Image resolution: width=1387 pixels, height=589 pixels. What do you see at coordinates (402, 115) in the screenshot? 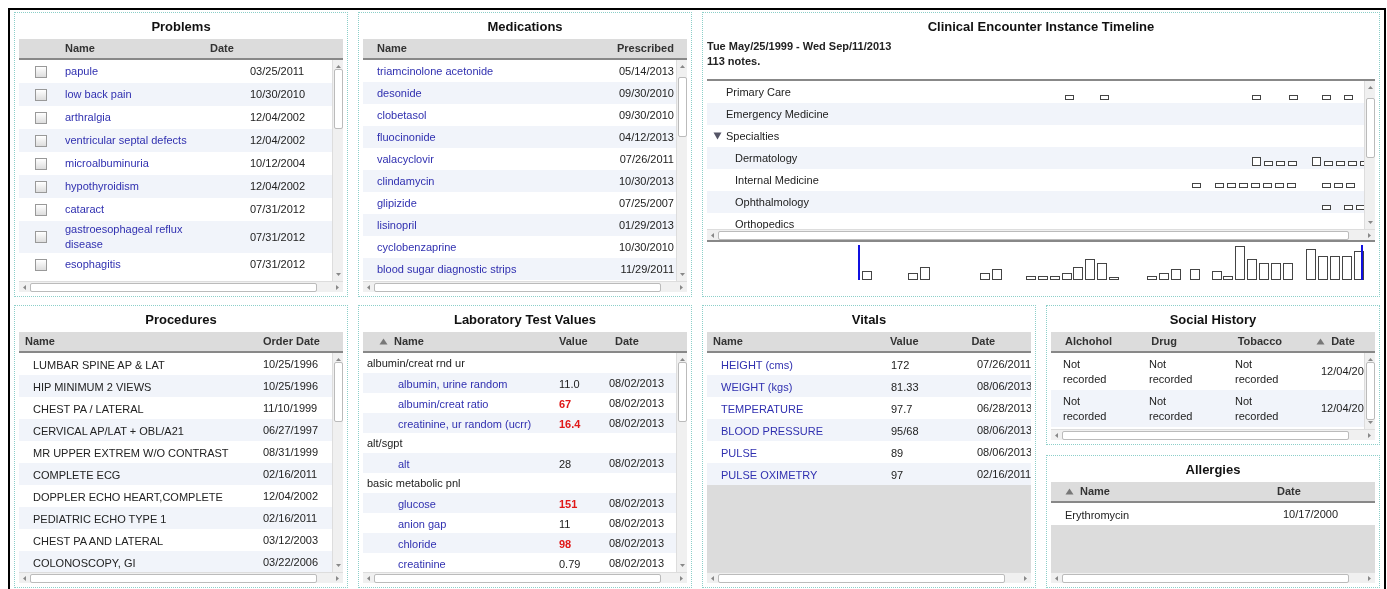
I see `medication-link: clobetasol` at bounding box center [402, 115].